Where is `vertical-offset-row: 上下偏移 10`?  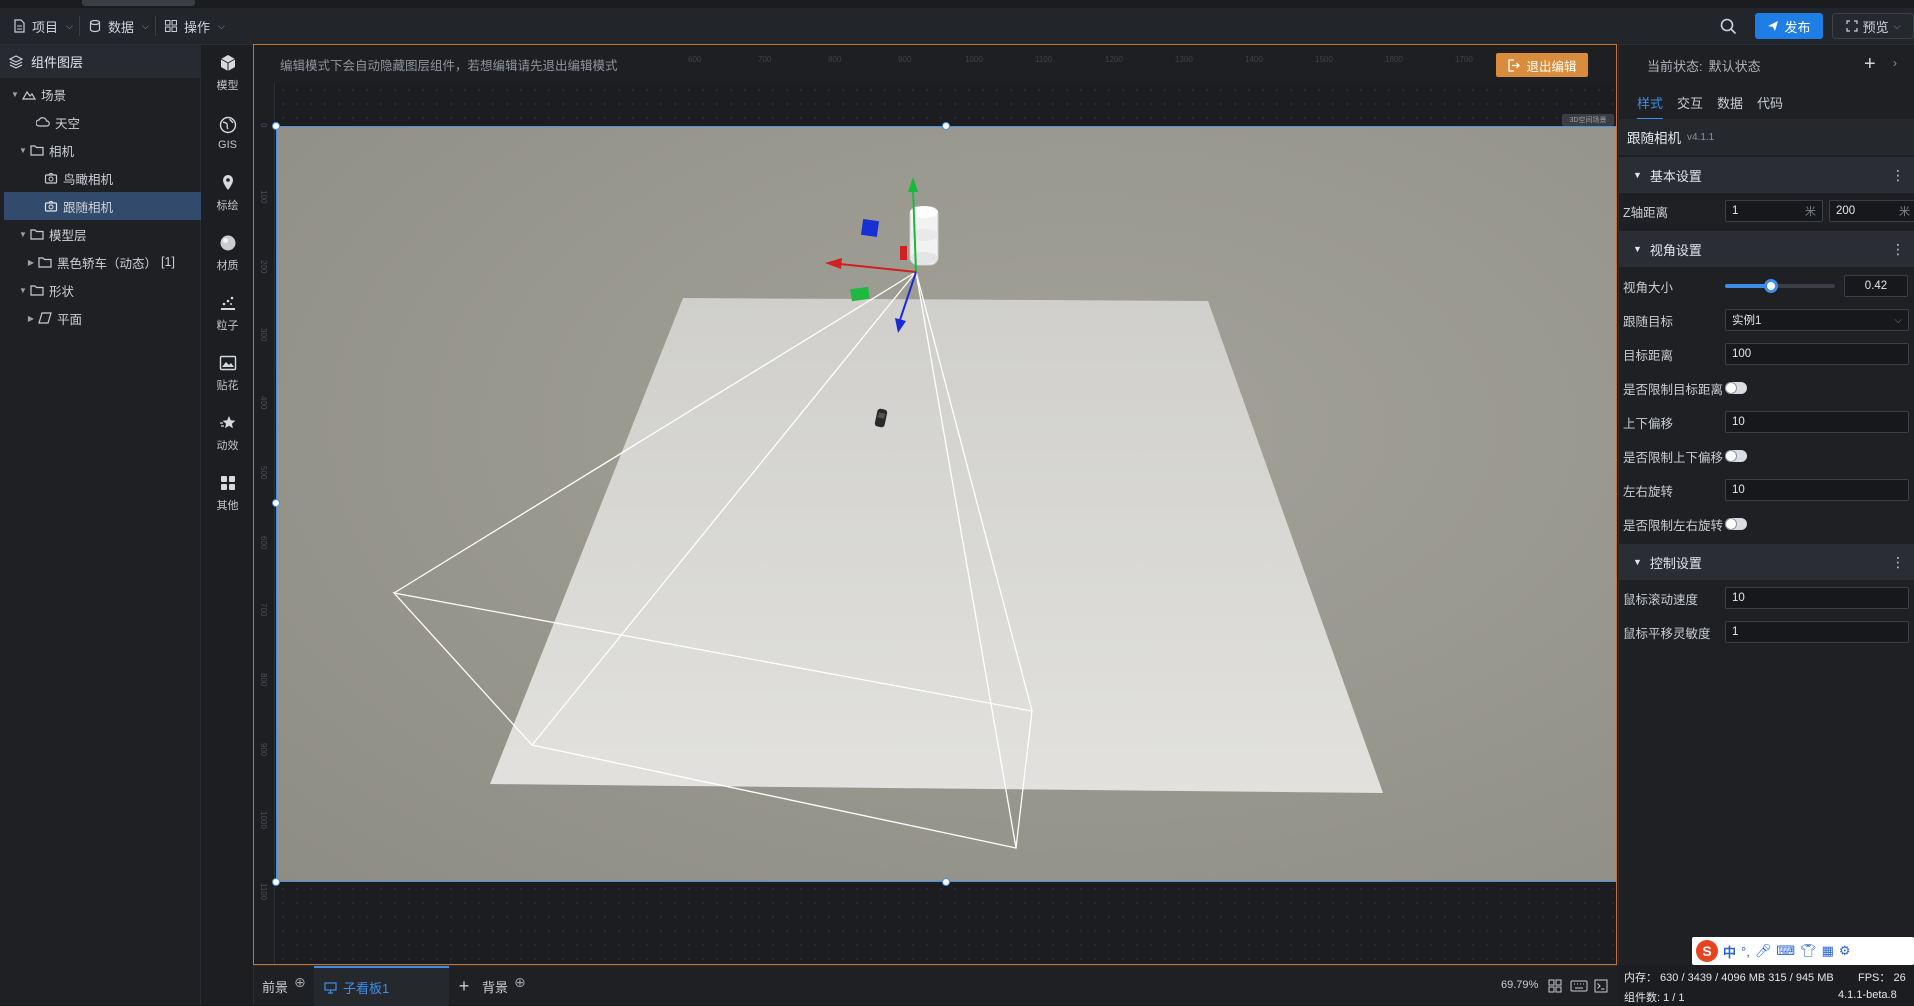
vertical-offset-row: 上下偏移 10 is located at coordinates (1766, 422).